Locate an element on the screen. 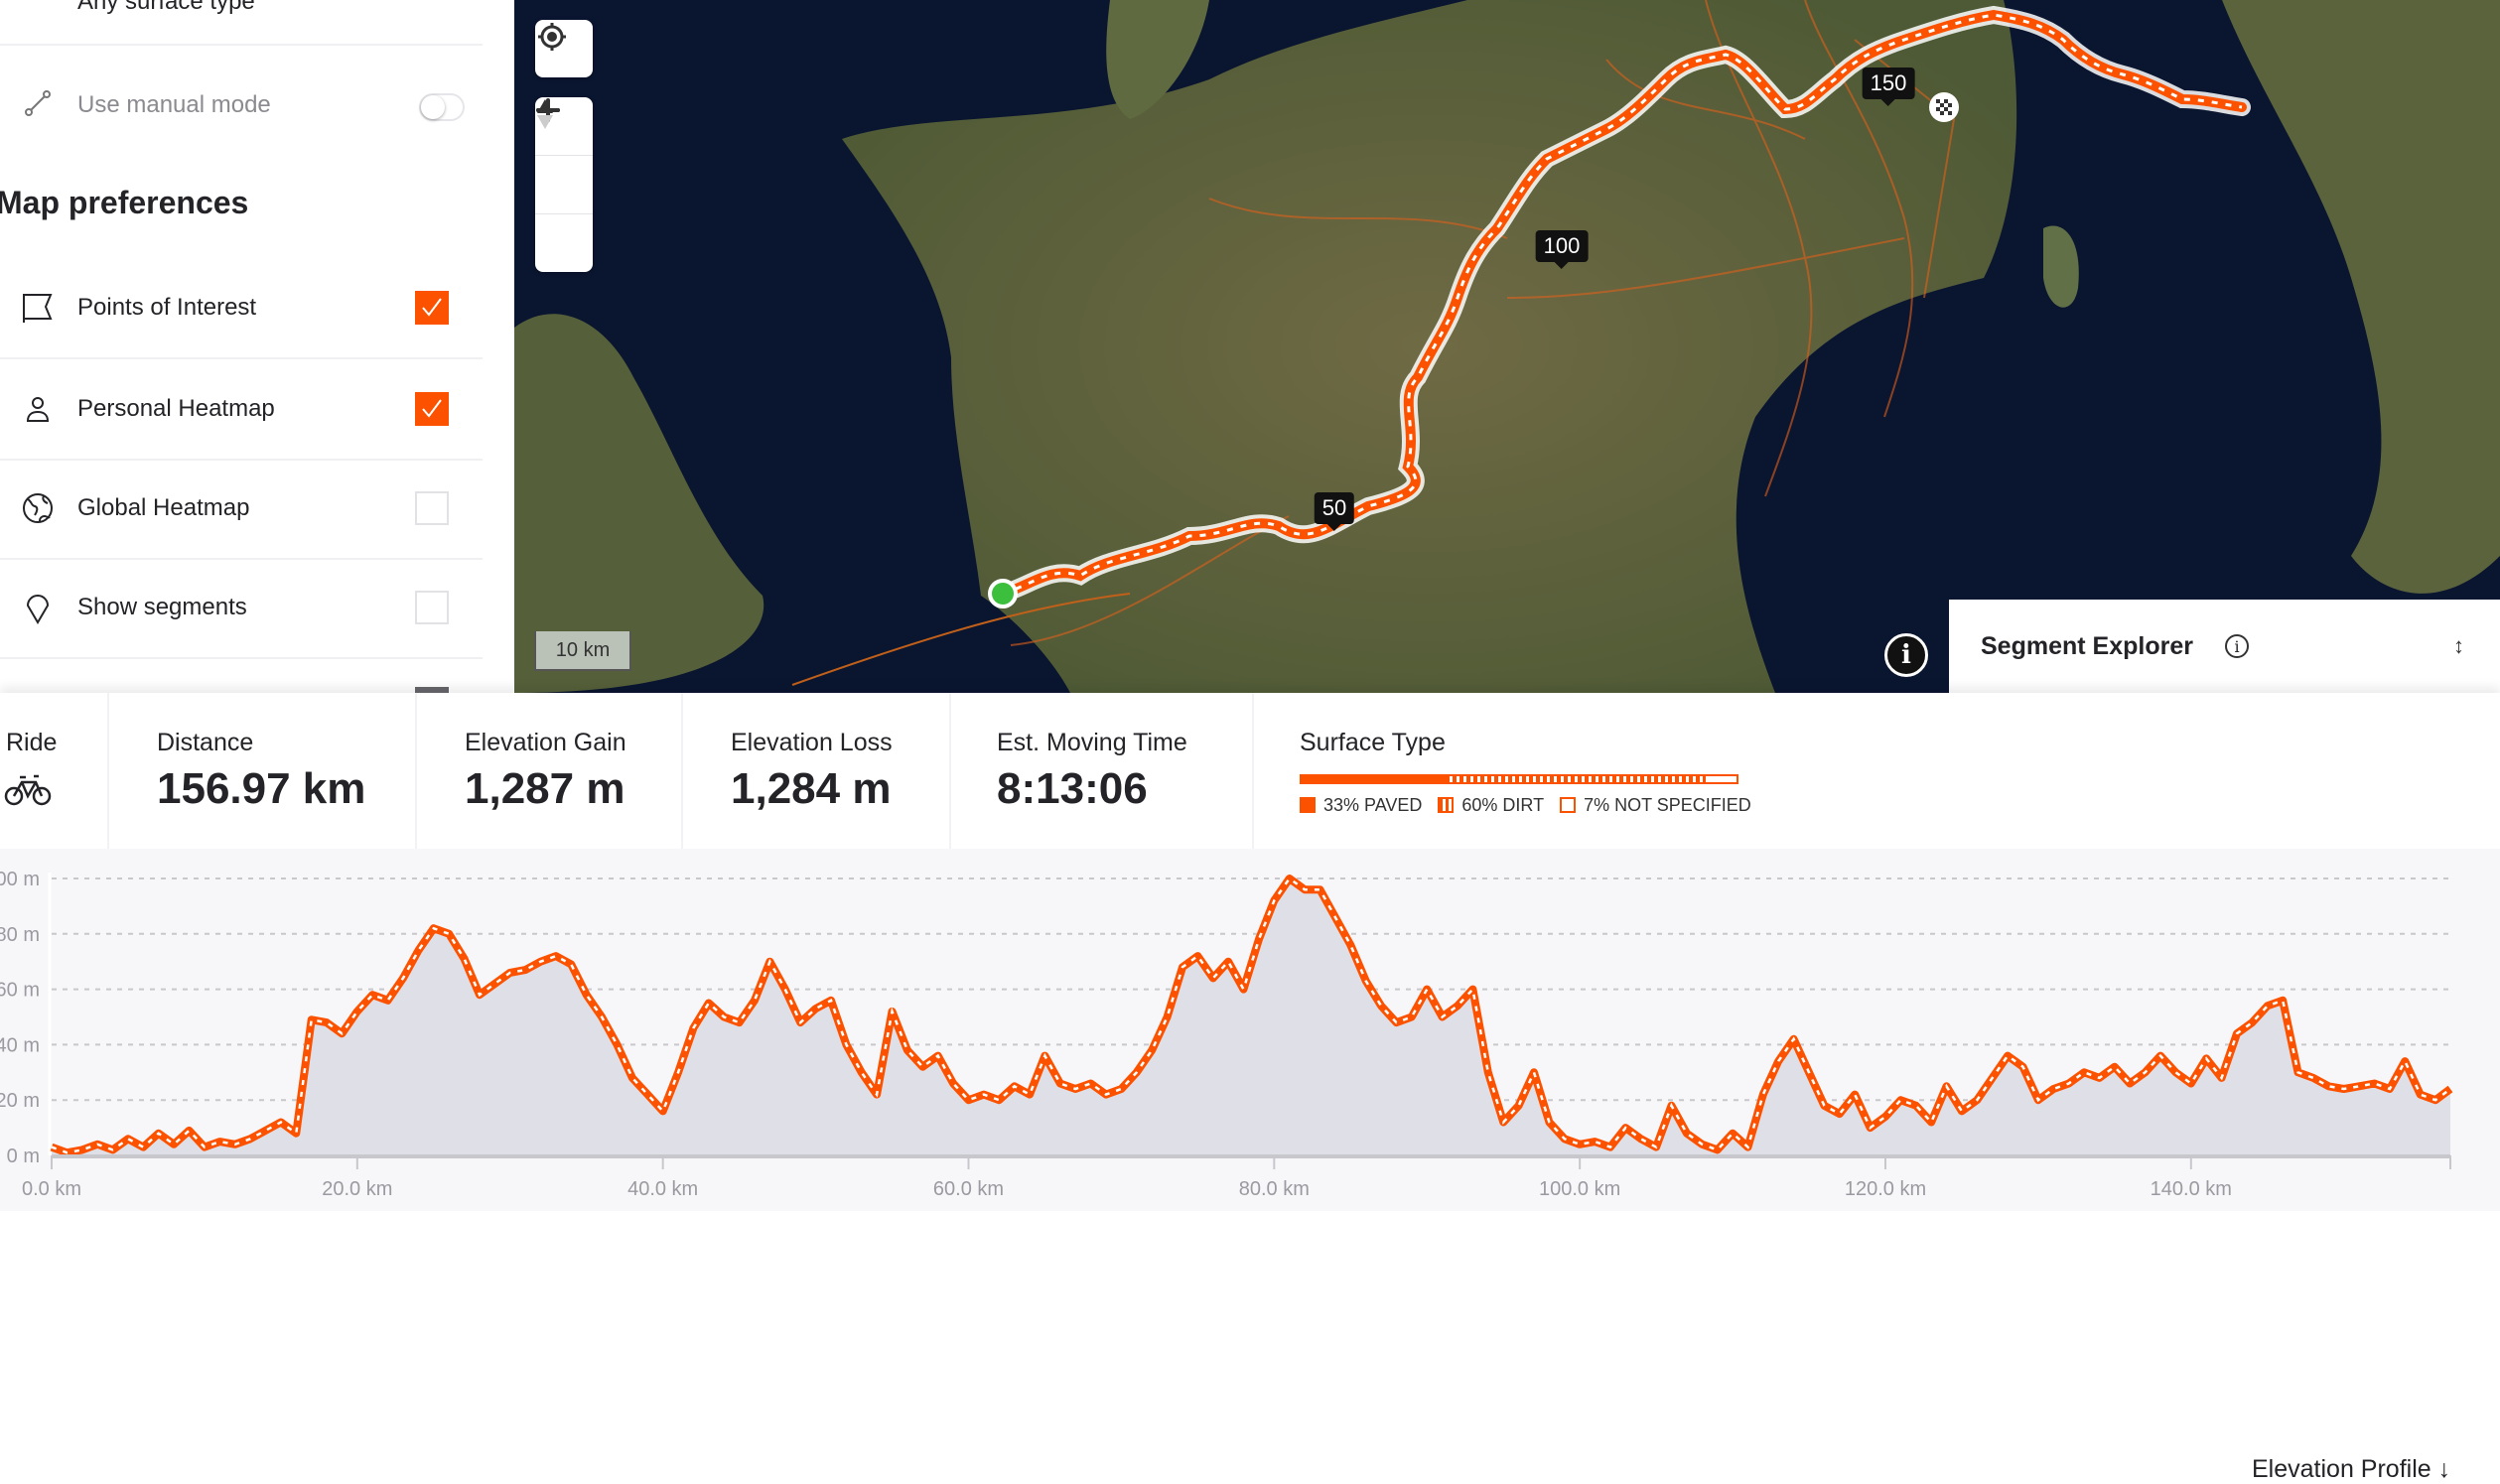 This screenshot has width=2500, height=1484. surface-type-label: Surface Type is located at coordinates (1373, 743).